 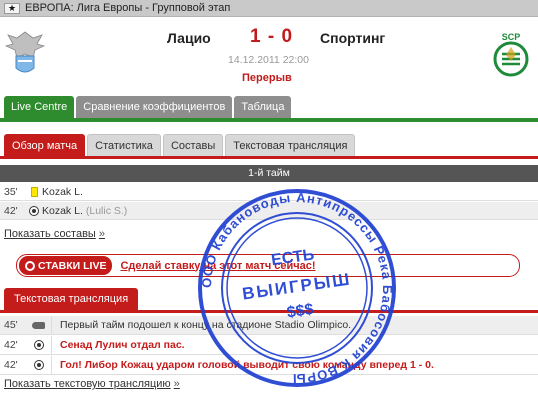 I want to click on tab-lineups: Составы, so click(x=193, y=145).